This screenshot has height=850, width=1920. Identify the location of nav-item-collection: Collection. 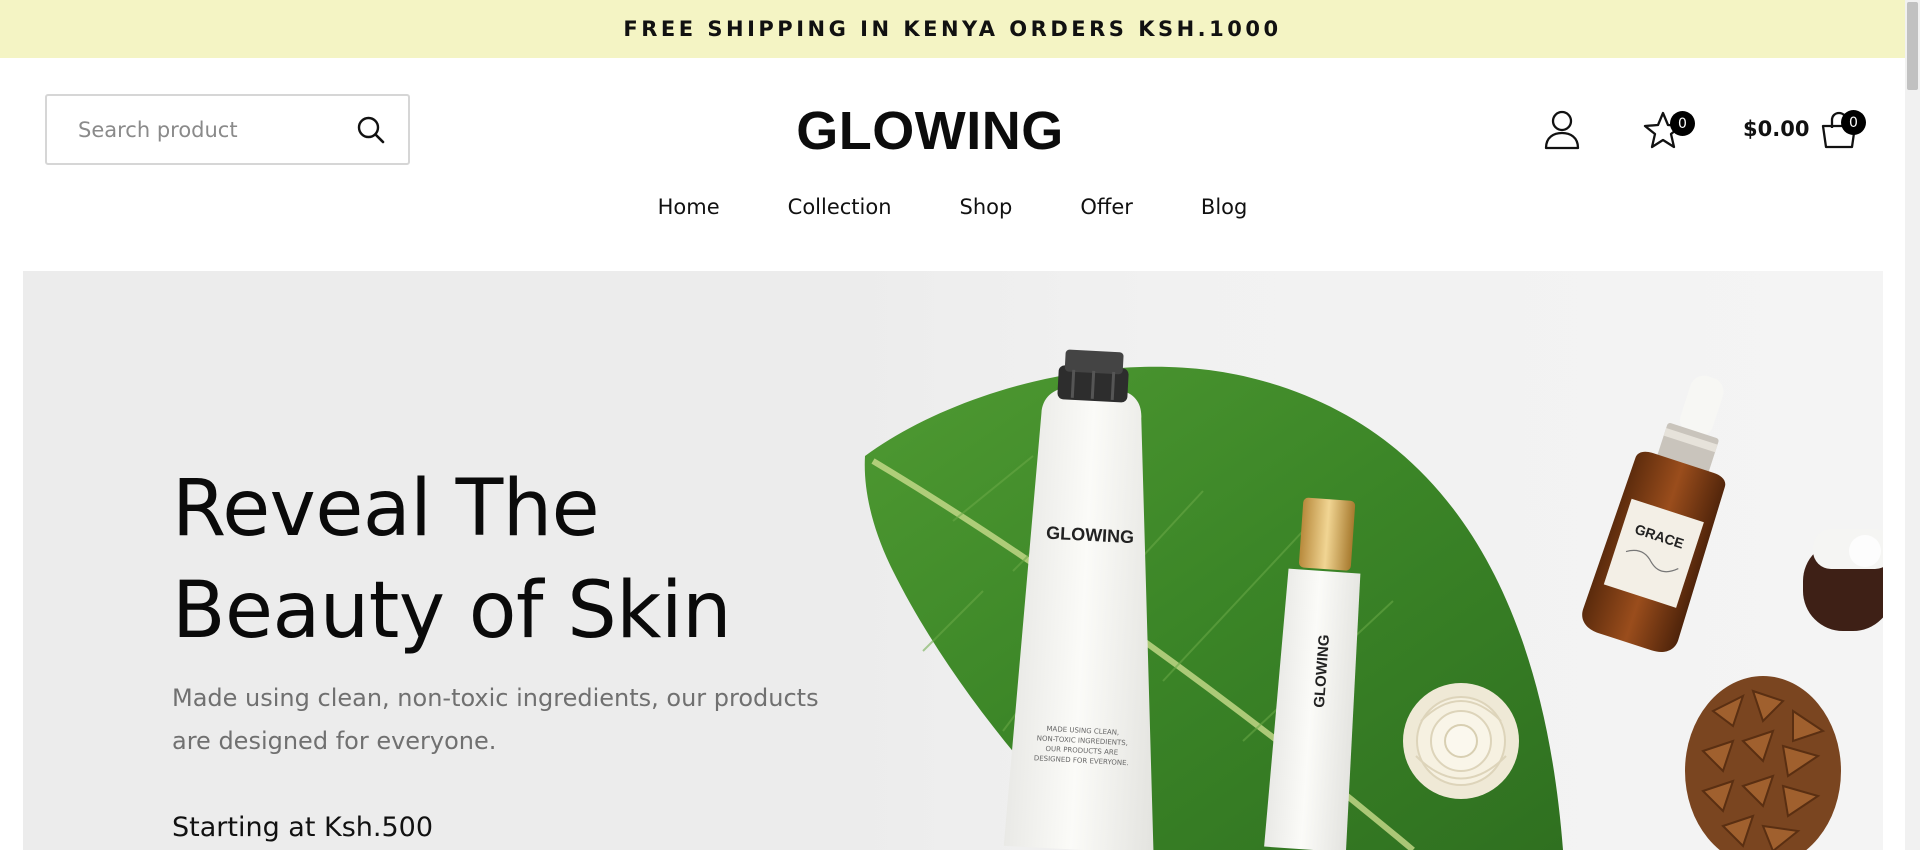
(840, 207).